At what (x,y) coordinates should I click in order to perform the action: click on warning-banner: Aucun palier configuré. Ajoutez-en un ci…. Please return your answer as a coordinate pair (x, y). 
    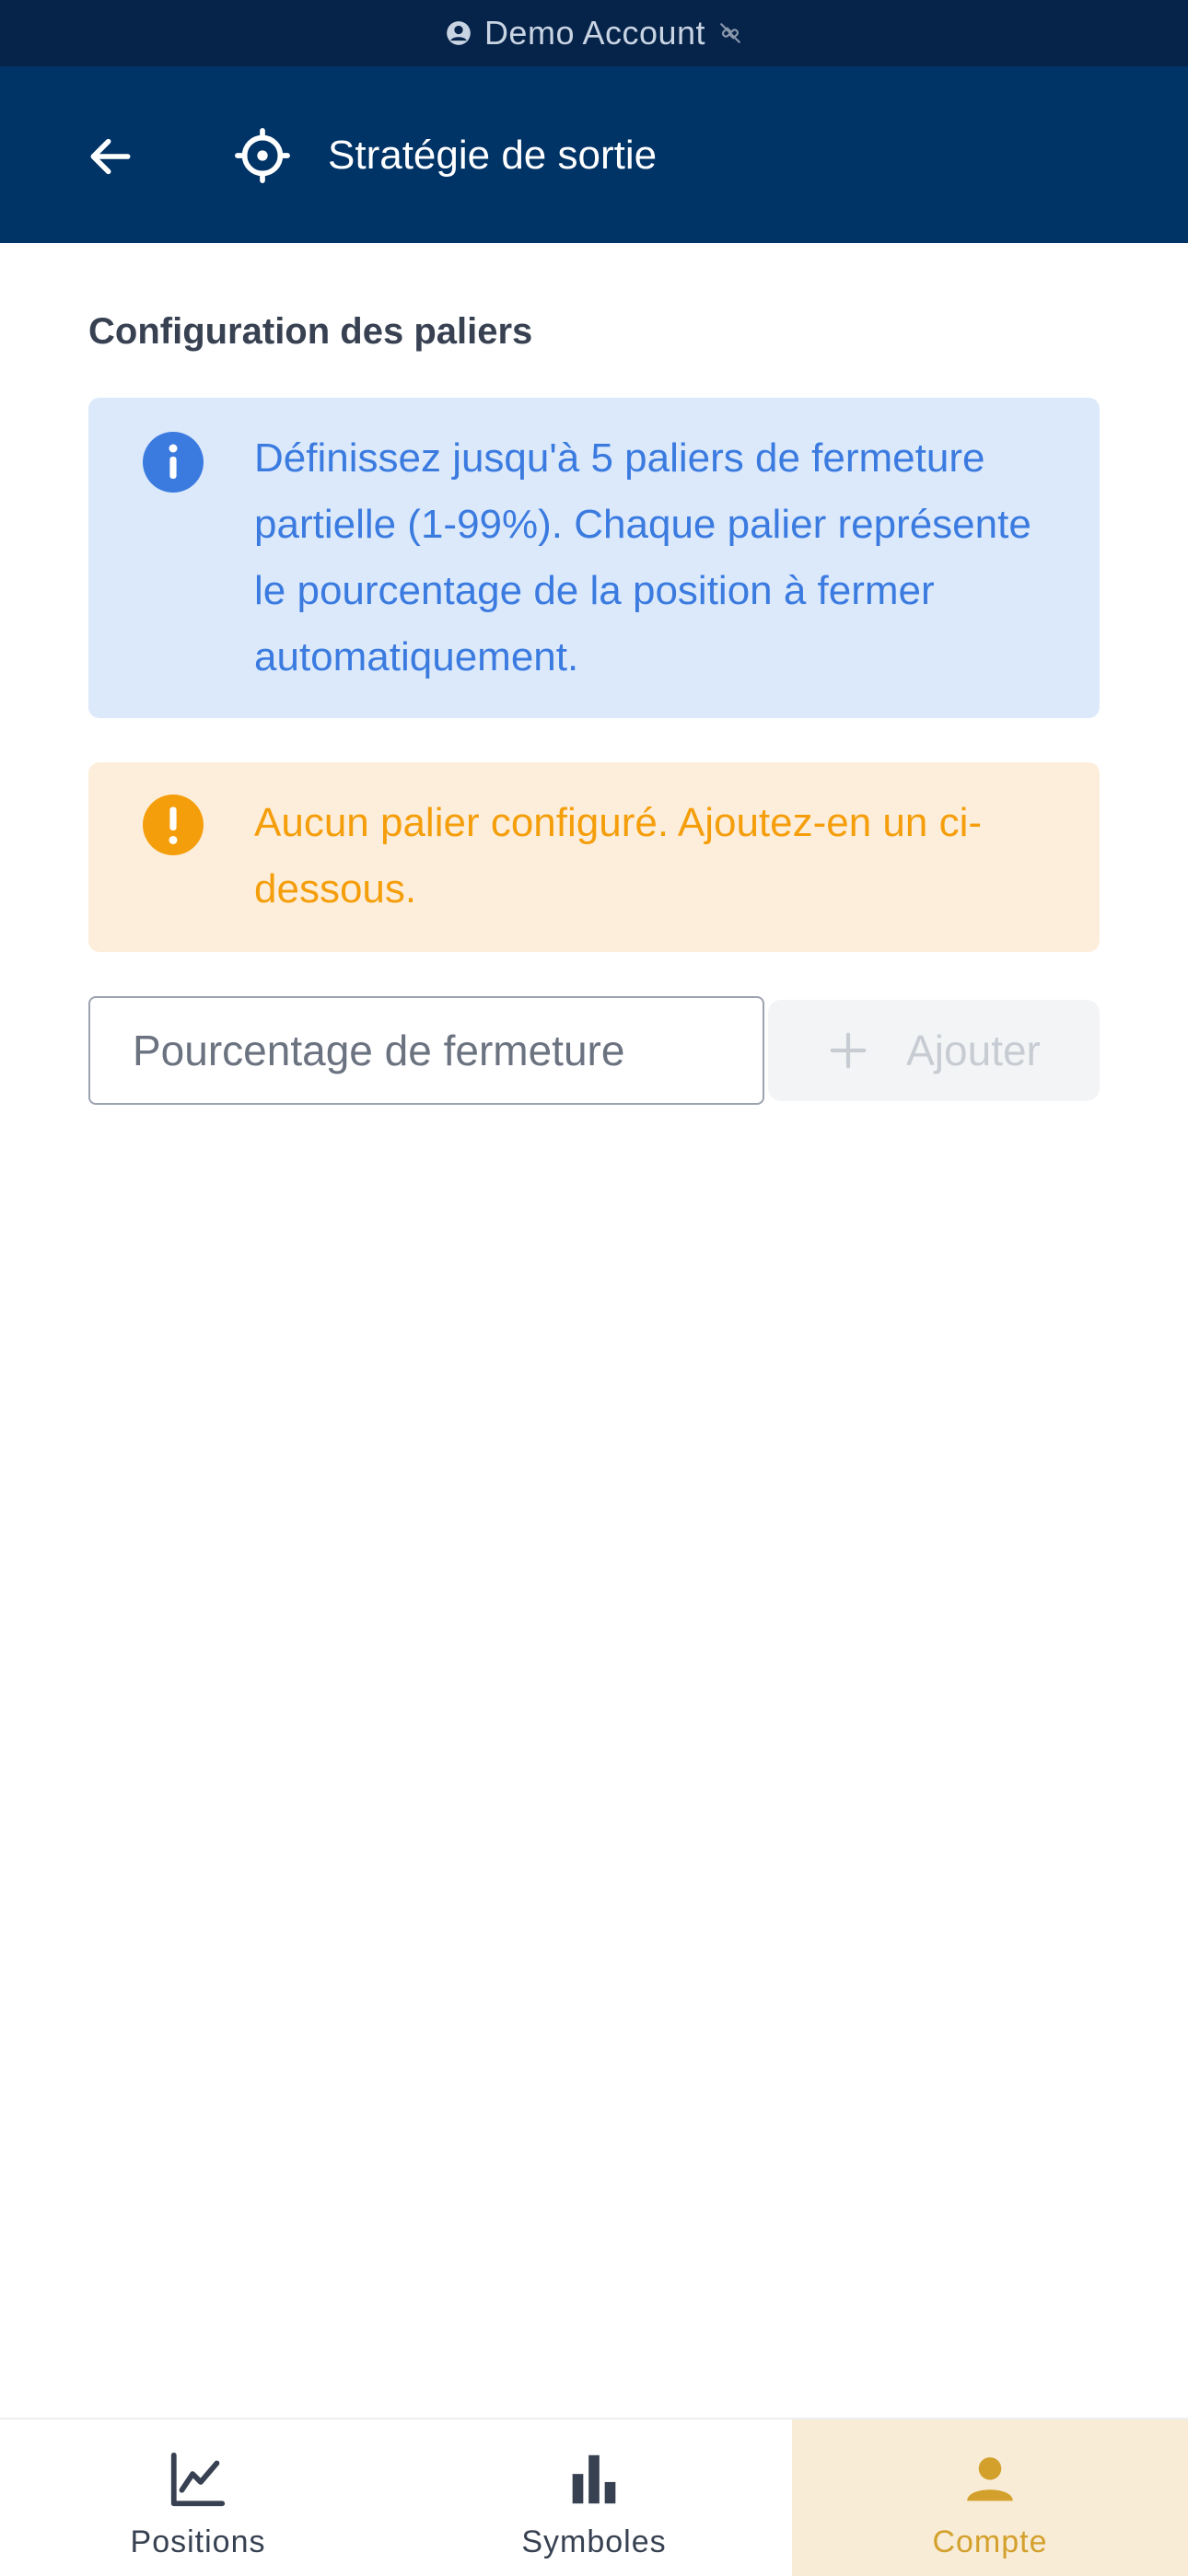
    Looking at the image, I should click on (594, 857).